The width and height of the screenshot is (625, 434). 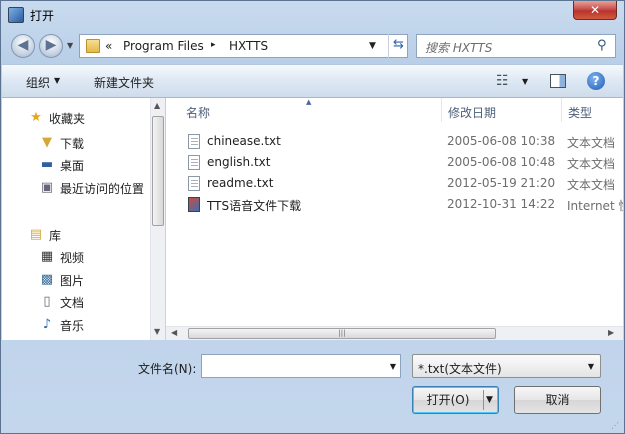 I want to click on file-type-dropdown-icon: ▼, so click(x=591, y=366).